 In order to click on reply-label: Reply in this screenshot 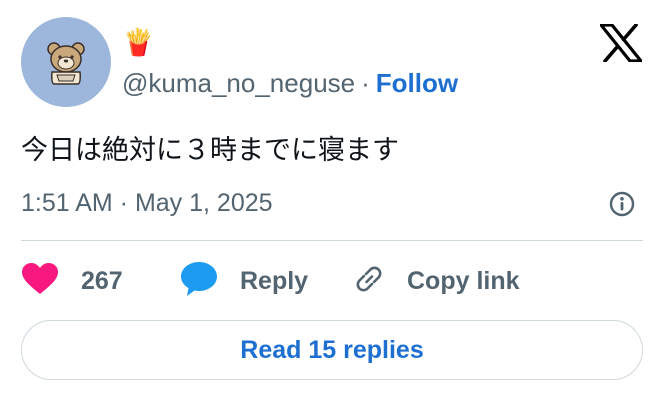, I will do `click(274, 280)`.